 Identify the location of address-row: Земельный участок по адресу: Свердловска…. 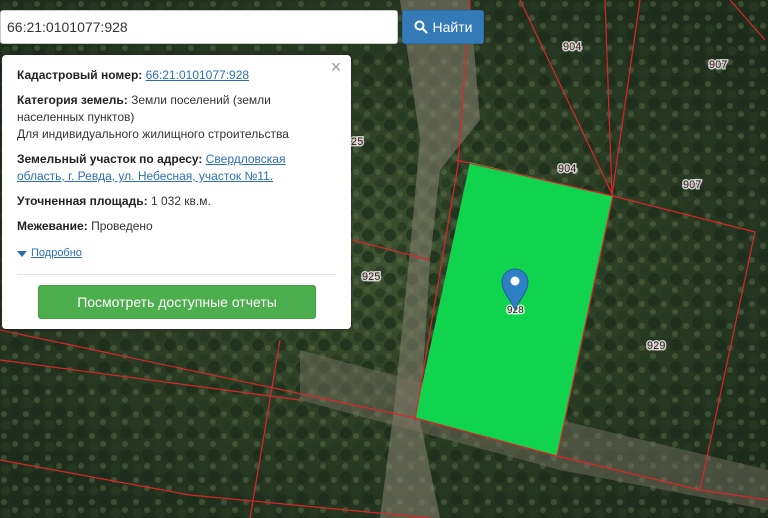
(176, 168).